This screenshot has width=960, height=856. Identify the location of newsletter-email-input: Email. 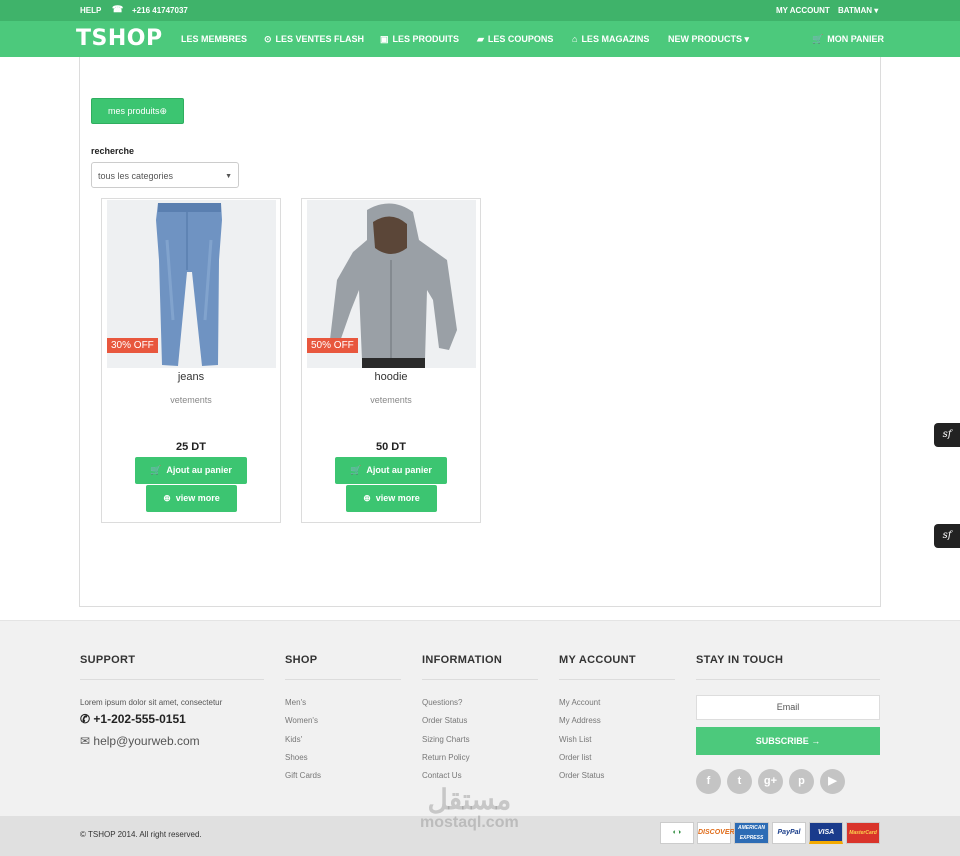
(788, 707).